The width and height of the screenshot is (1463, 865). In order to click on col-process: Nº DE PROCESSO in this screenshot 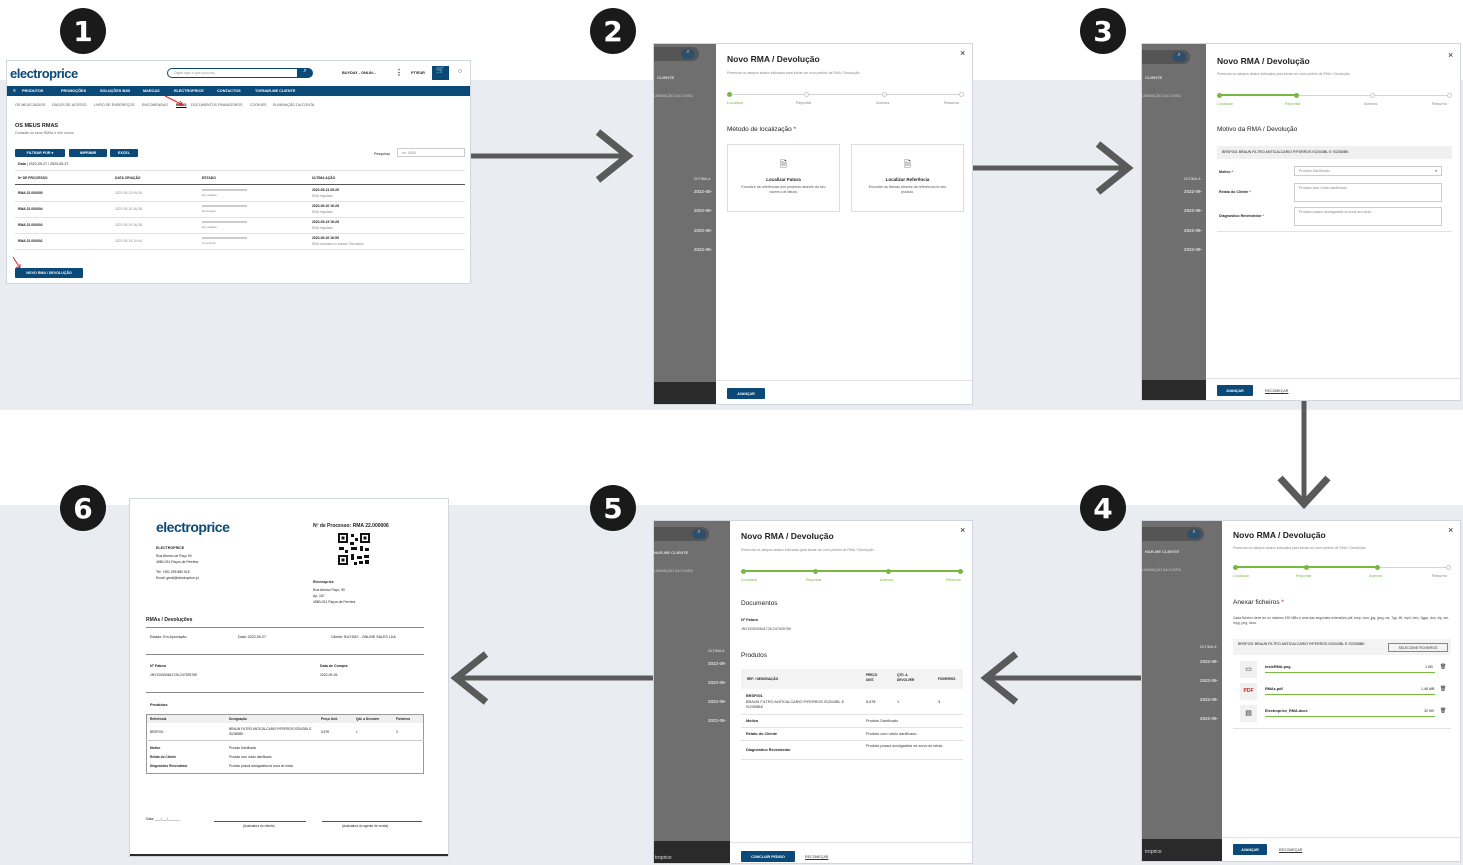, I will do `click(33, 178)`.